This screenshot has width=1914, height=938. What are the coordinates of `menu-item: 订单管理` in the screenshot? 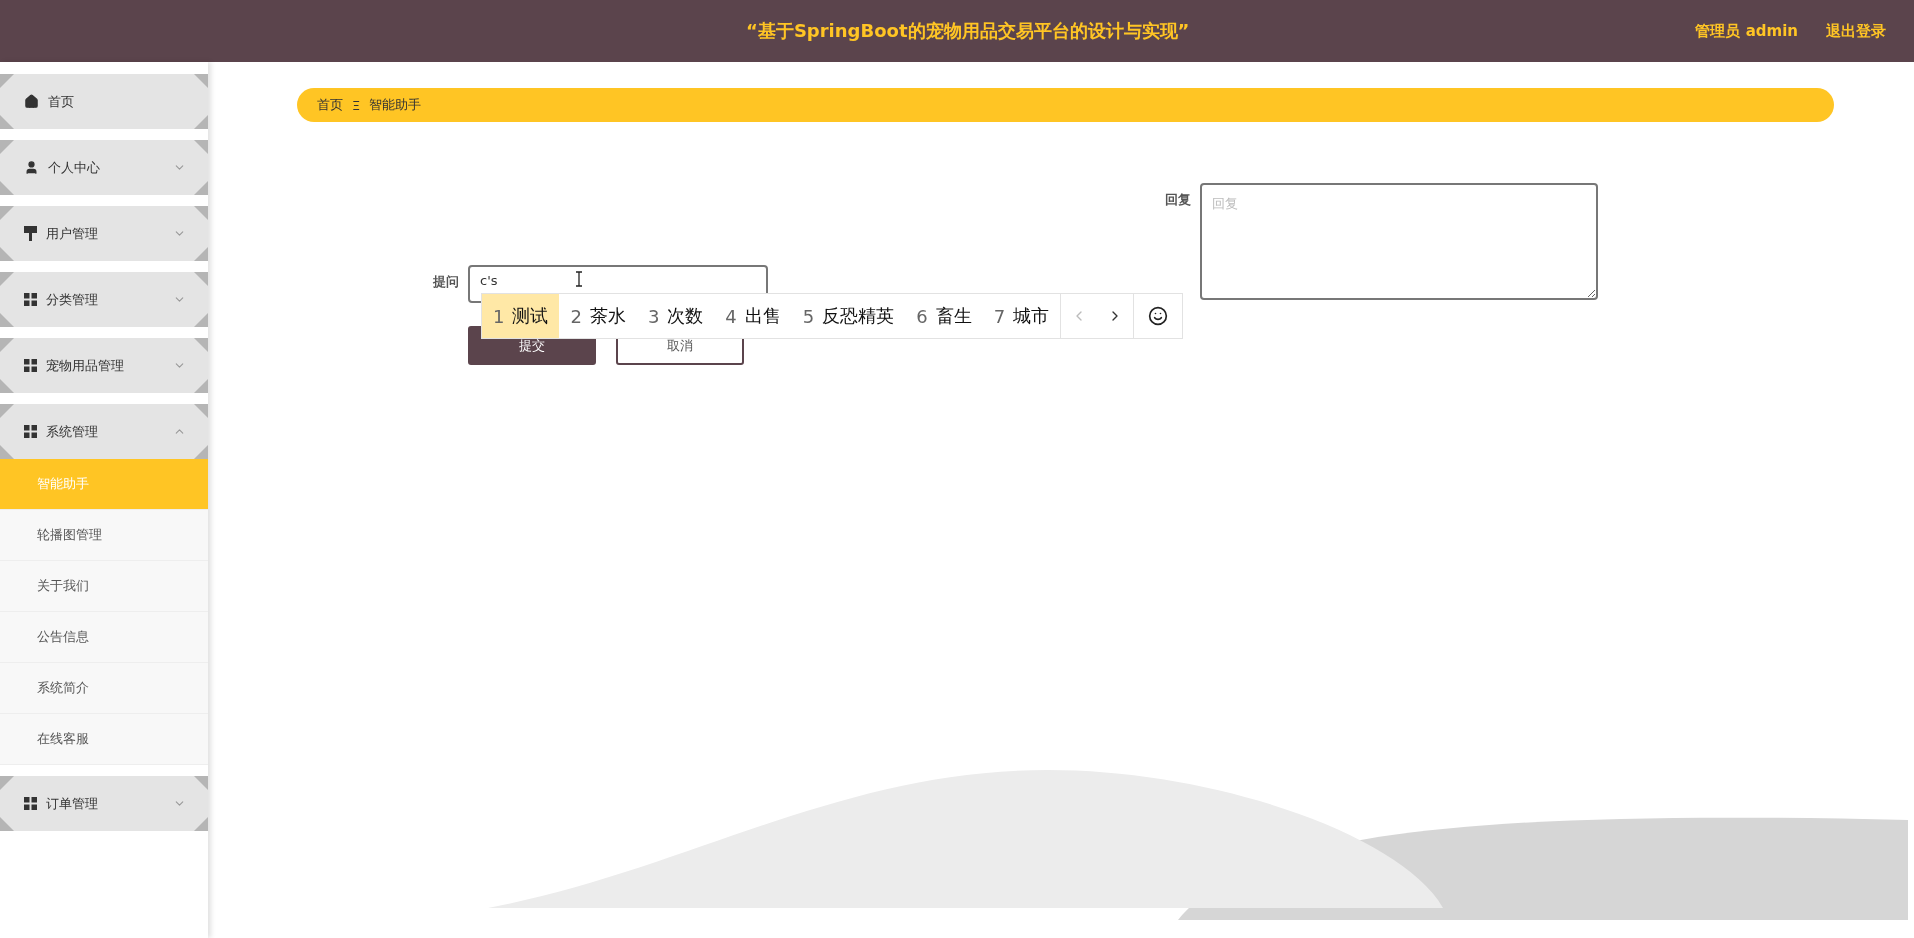 It's located at (104, 803).